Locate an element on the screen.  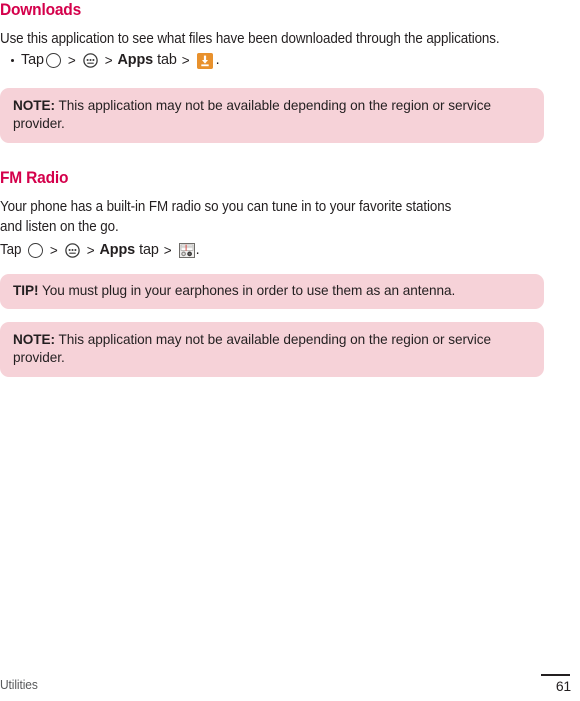
downloads-step-line: Tap > > Apps tab > . is located at coordinates (110, 60).